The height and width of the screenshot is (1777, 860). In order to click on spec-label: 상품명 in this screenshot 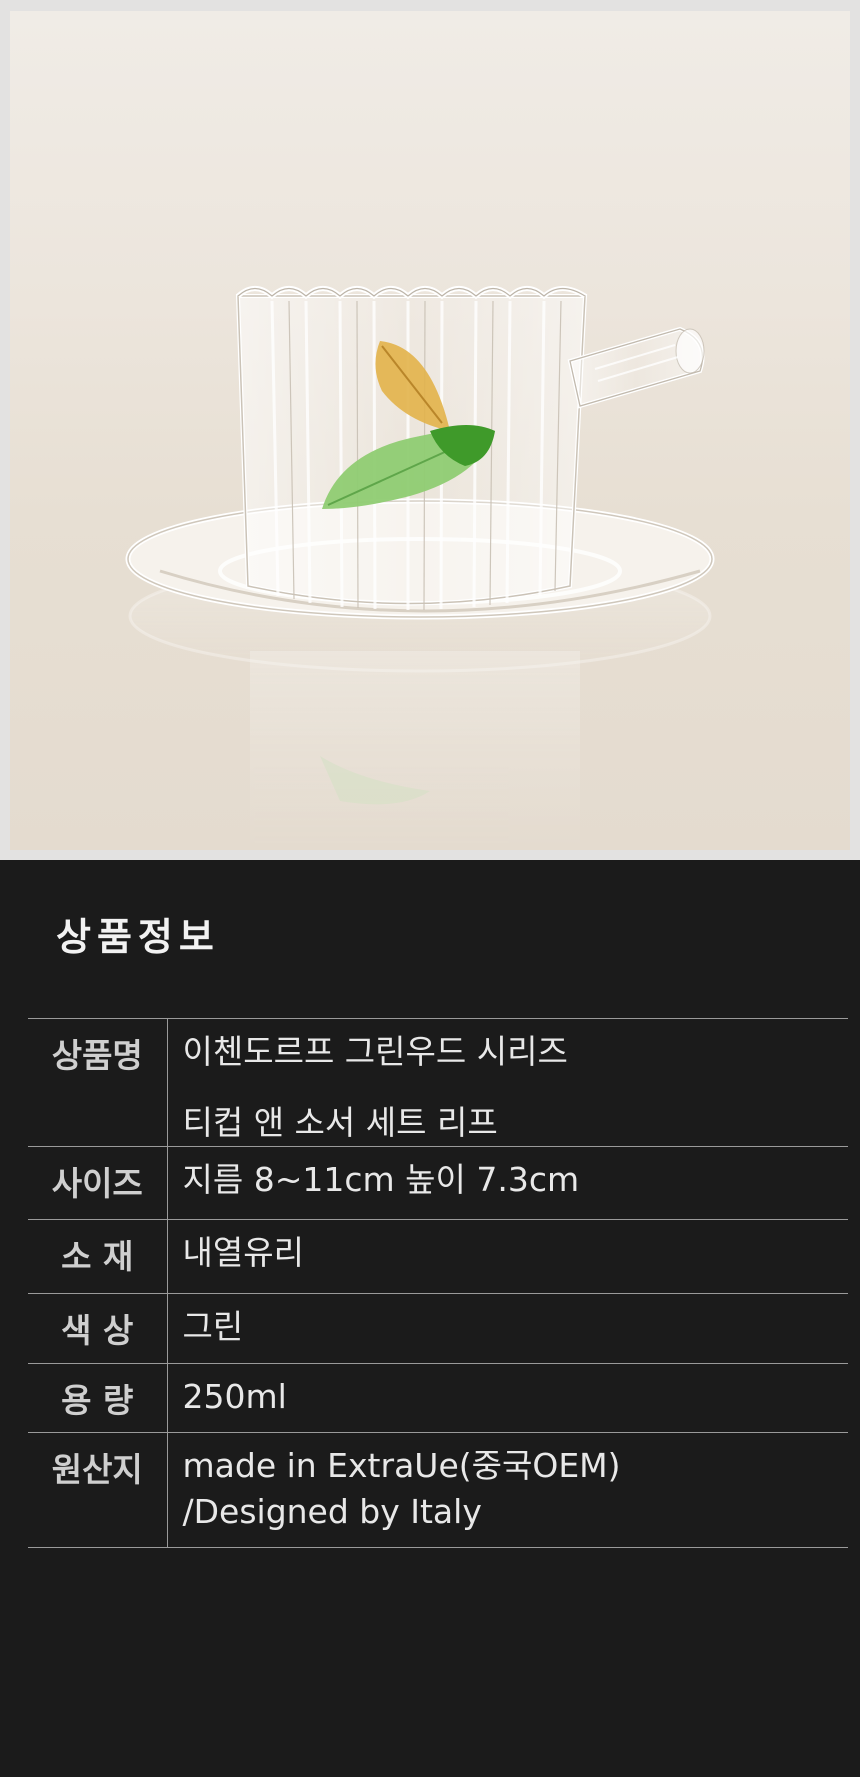, I will do `click(98, 1082)`.